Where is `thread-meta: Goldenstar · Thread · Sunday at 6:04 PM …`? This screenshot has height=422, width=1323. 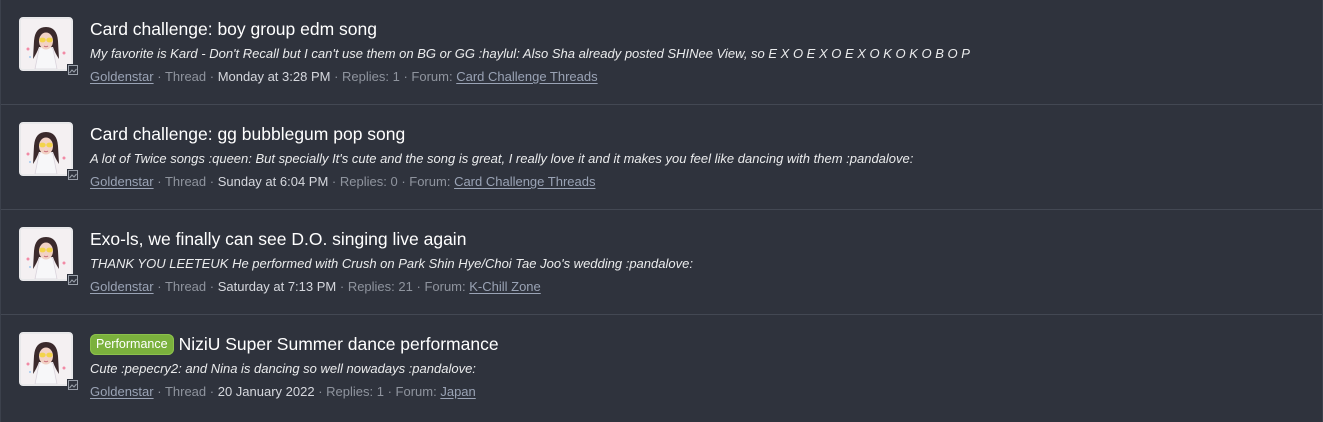
thread-meta: Goldenstar · Thread · Sunday at 6:04 PM … is located at coordinates (343, 181).